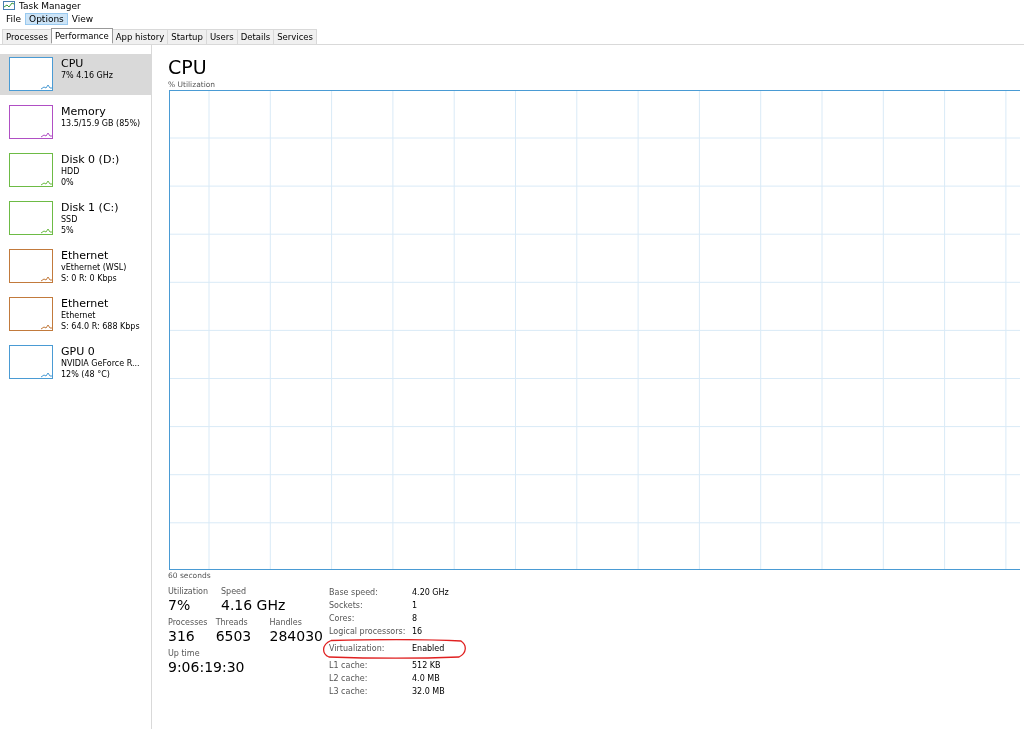 The image size is (1024, 729). What do you see at coordinates (101, 123) in the screenshot?
I see `item-detail: 13.5/15.9 GB (85%)` at bounding box center [101, 123].